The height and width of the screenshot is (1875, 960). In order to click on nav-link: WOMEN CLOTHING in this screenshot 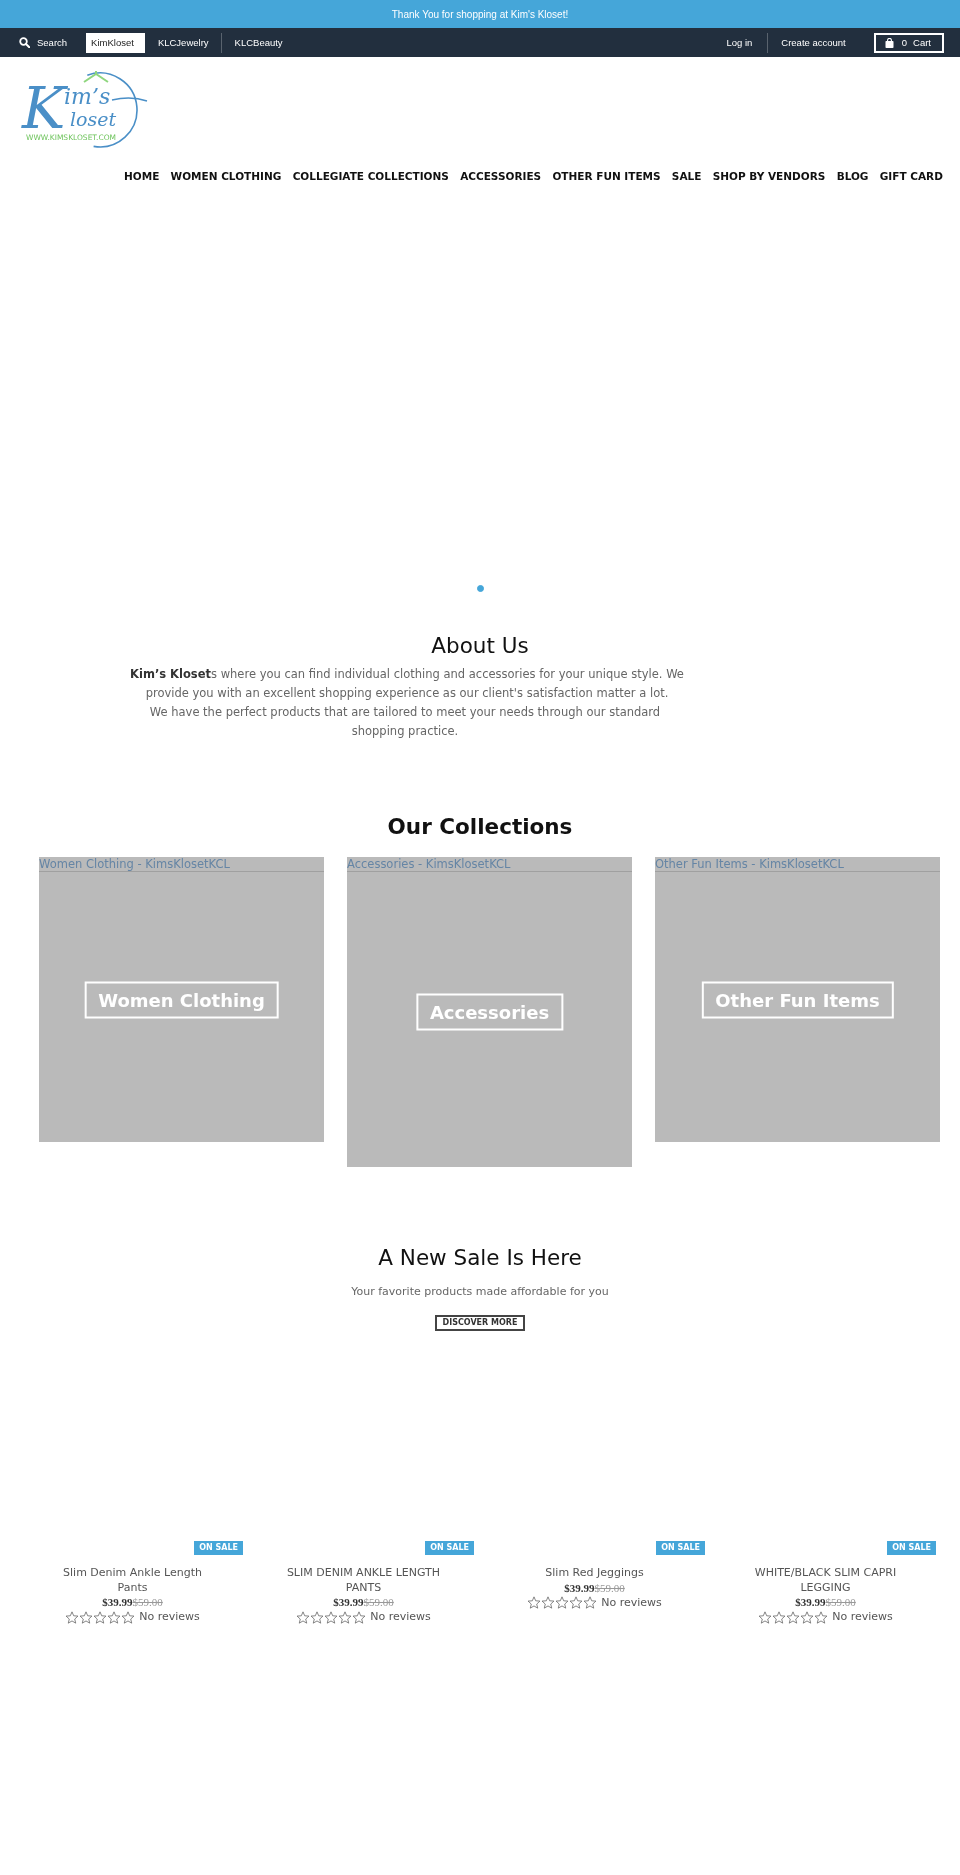, I will do `click(226, 176)`.